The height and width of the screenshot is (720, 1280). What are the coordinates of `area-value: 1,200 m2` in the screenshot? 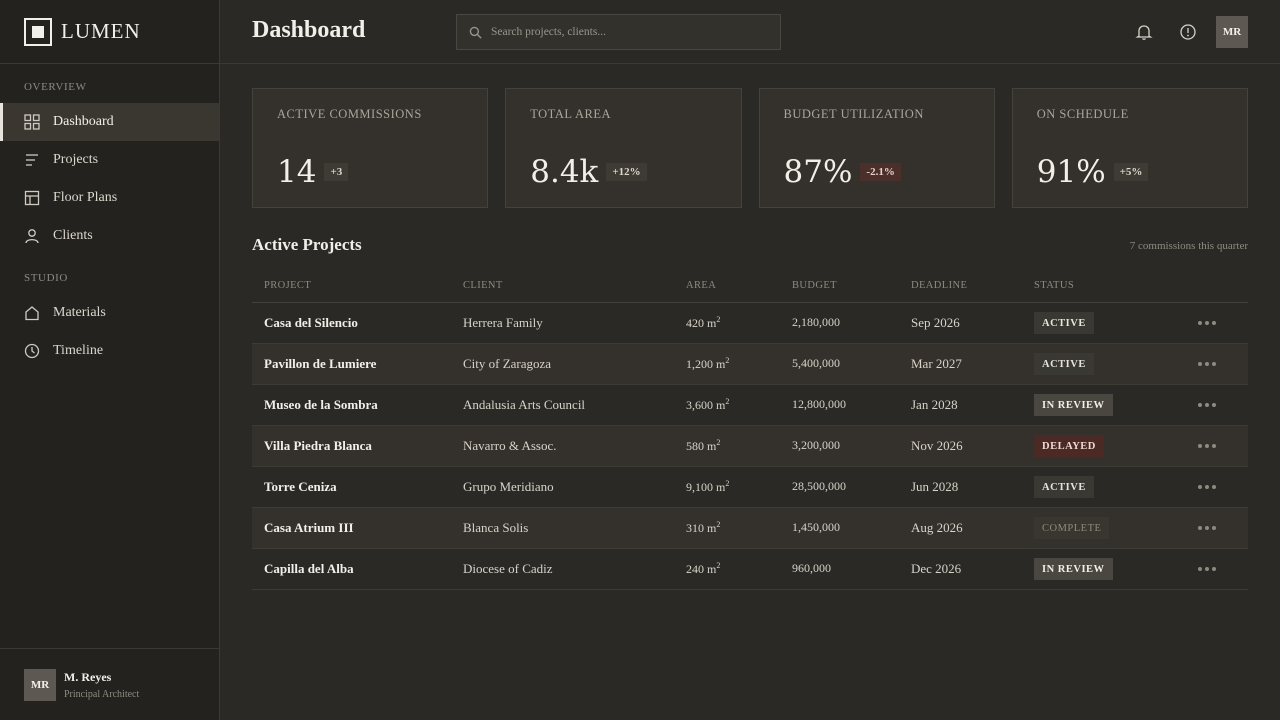 It's located at (707, 364).